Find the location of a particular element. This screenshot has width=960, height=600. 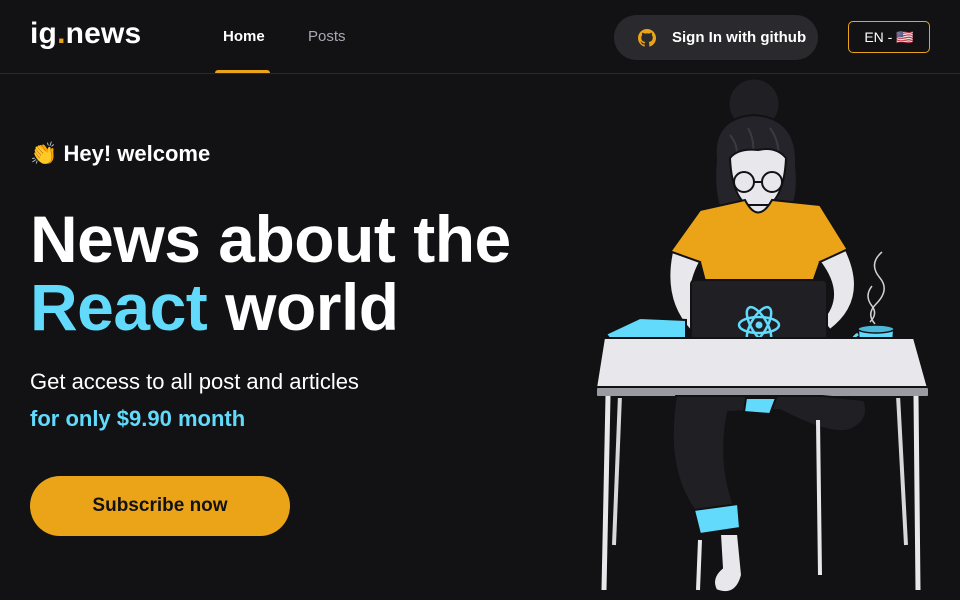

sign-in-github-button: Sign In with github is located at coordinates (716, 37).